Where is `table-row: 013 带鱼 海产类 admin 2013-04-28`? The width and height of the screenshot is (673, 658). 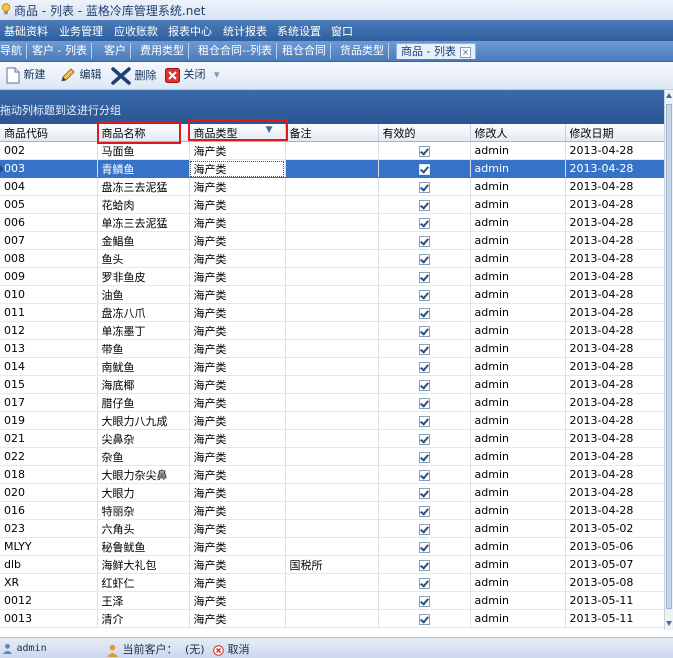 table-row: 013 带鱼 海产类 admin 2013-04-28 is located at coordinates (332, 348).